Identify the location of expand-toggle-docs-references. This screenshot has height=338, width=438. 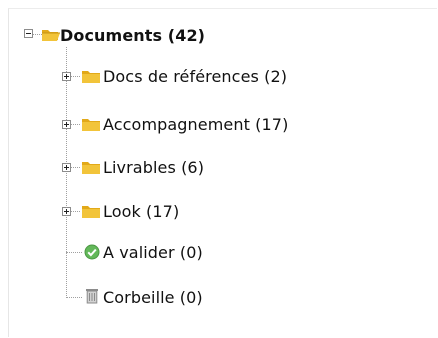
(66, 76).